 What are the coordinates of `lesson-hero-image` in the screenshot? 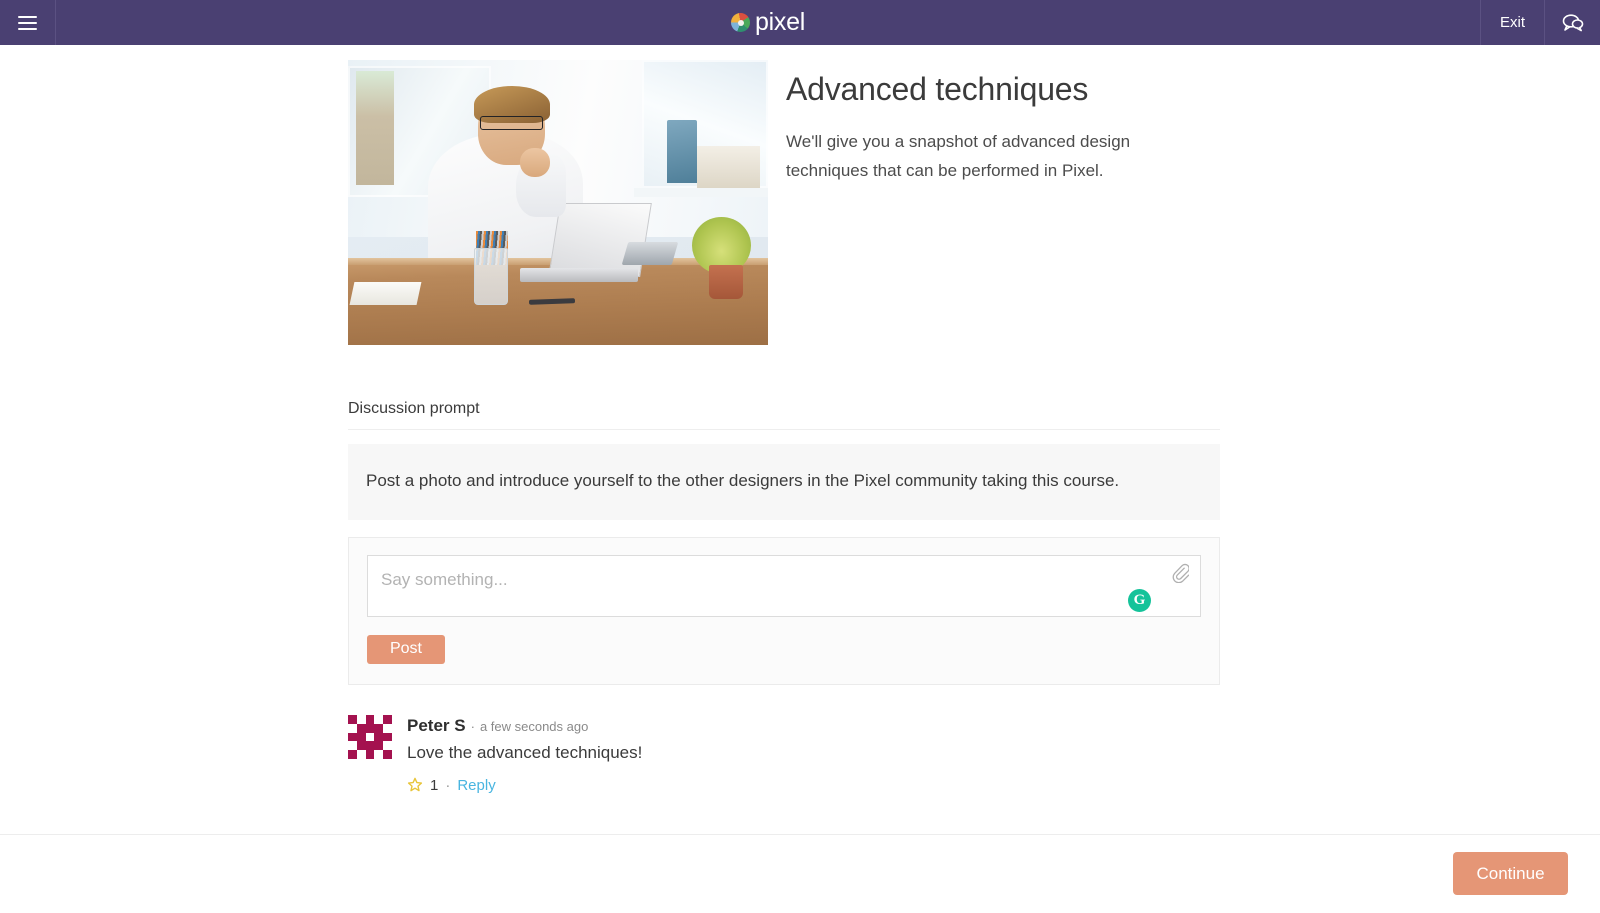 It's located at (558, 202).